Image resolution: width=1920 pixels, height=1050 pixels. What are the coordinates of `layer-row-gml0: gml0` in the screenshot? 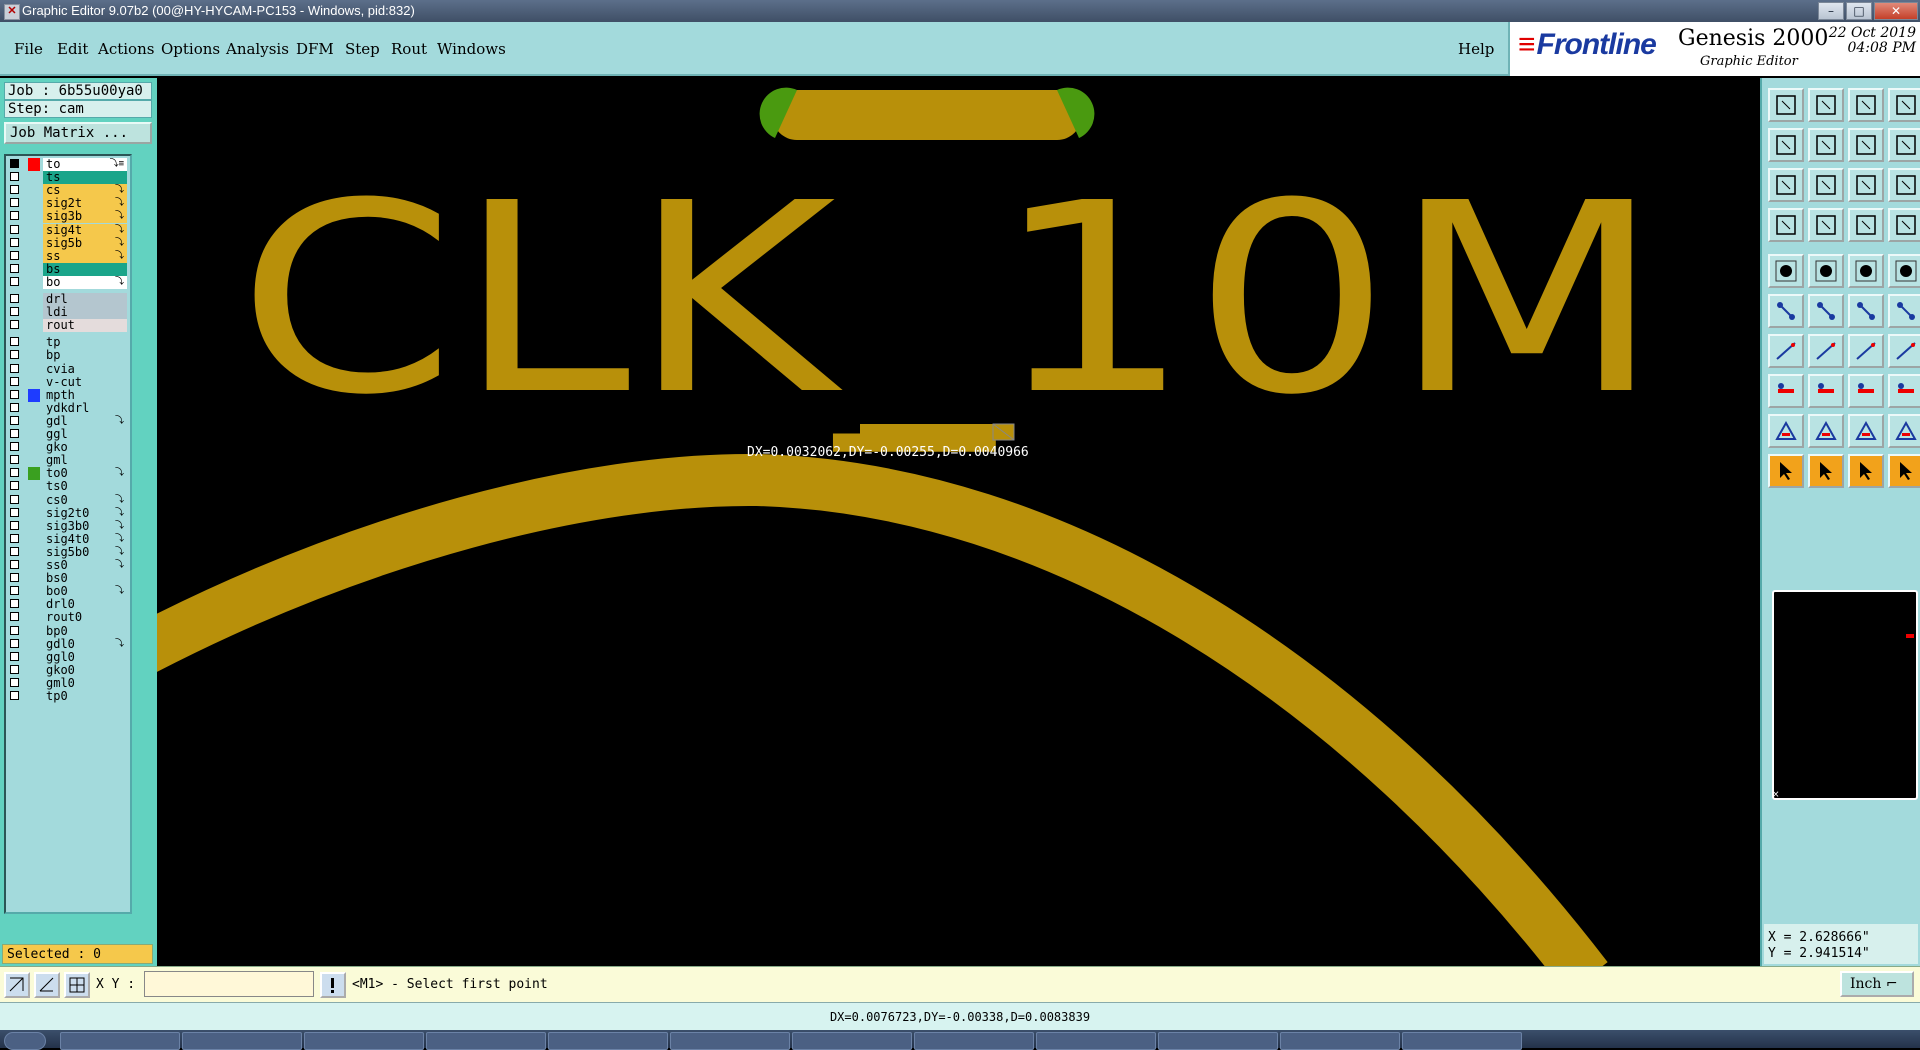 It's located at (66, 683).